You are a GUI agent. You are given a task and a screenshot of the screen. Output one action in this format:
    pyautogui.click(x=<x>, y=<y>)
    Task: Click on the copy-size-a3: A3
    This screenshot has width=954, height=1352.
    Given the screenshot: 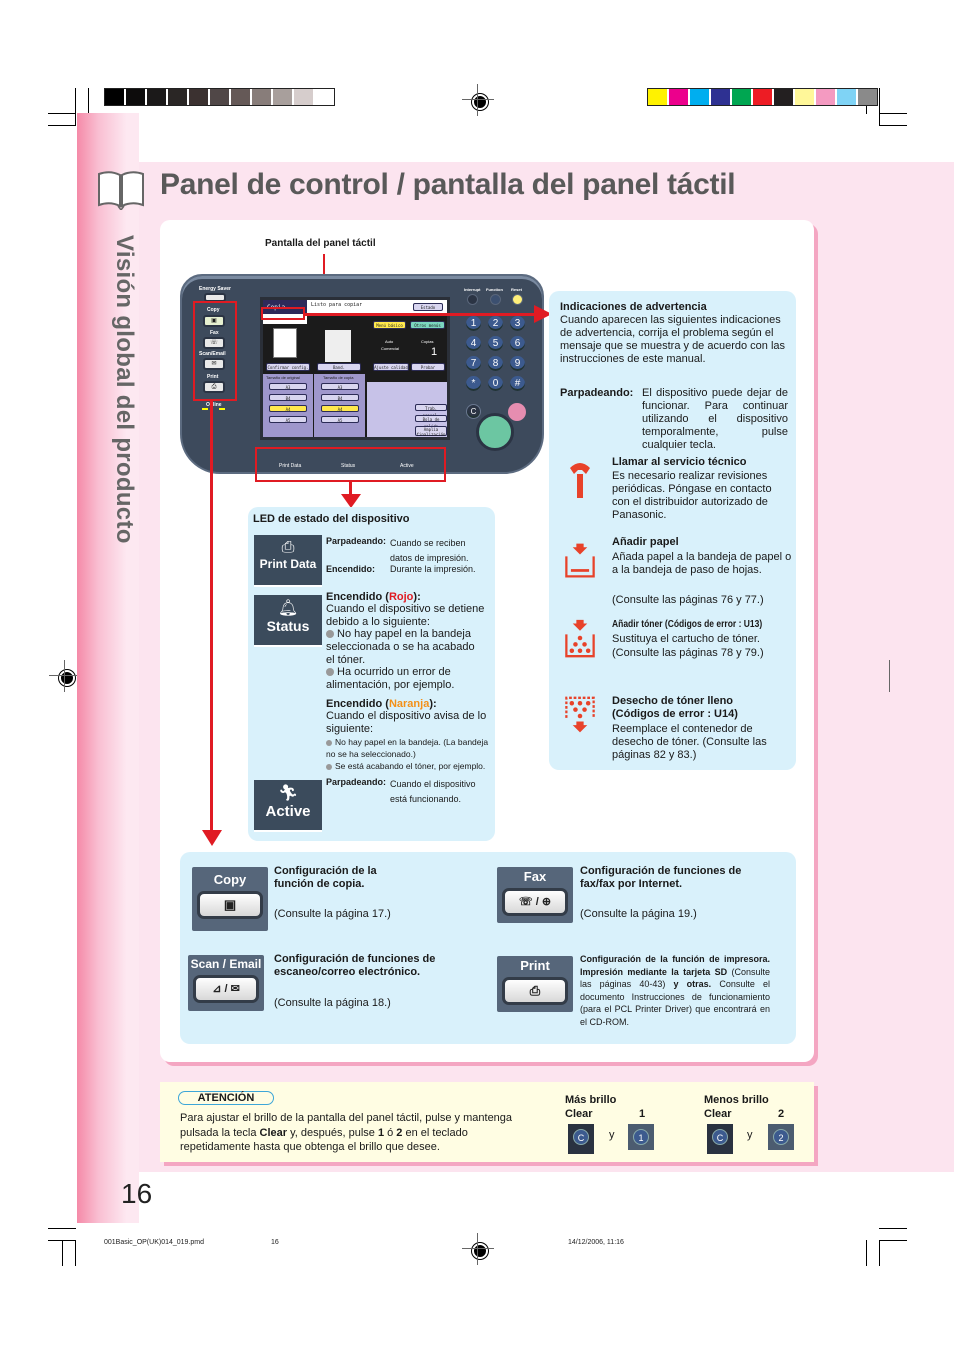 What is the action you would take?
    pyautogui.click(x=340, y=386)
    